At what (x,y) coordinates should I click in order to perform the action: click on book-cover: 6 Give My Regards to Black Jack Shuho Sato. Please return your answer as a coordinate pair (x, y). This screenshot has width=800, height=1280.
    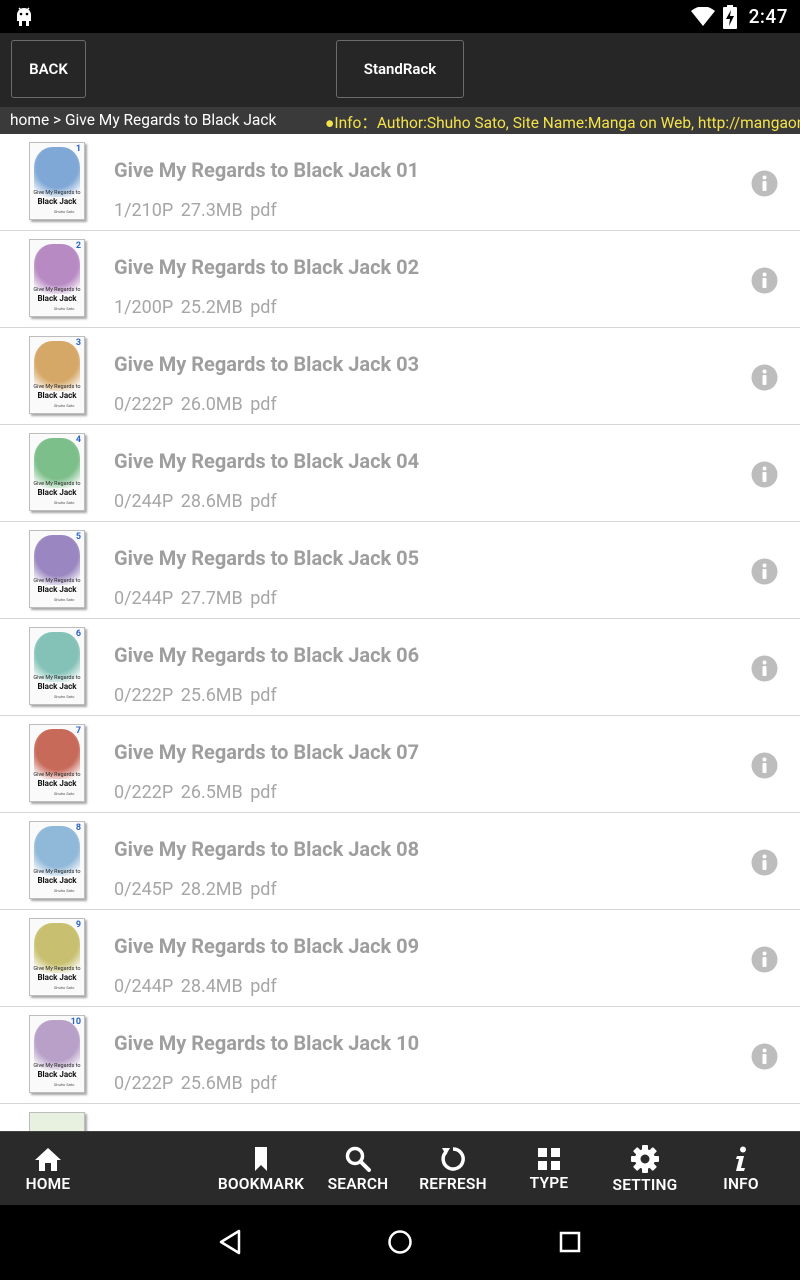
    Looking at the image, I should click on (57, 666).